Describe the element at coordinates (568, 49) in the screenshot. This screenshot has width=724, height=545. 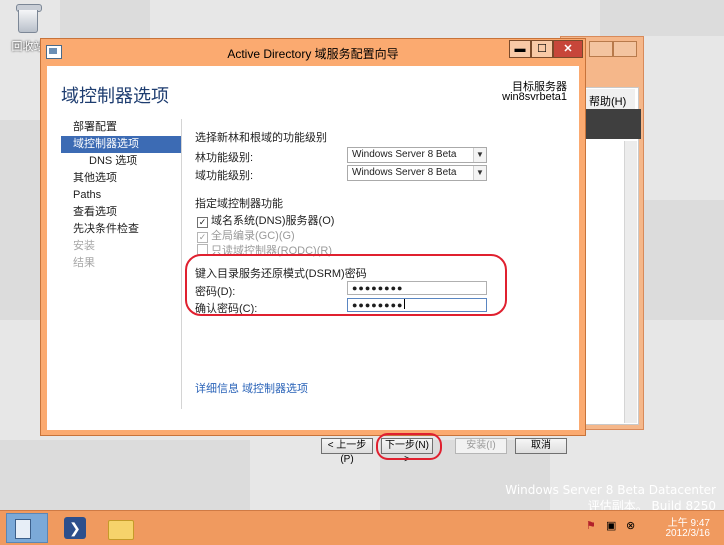
I see `close-button: ✕` at that location.